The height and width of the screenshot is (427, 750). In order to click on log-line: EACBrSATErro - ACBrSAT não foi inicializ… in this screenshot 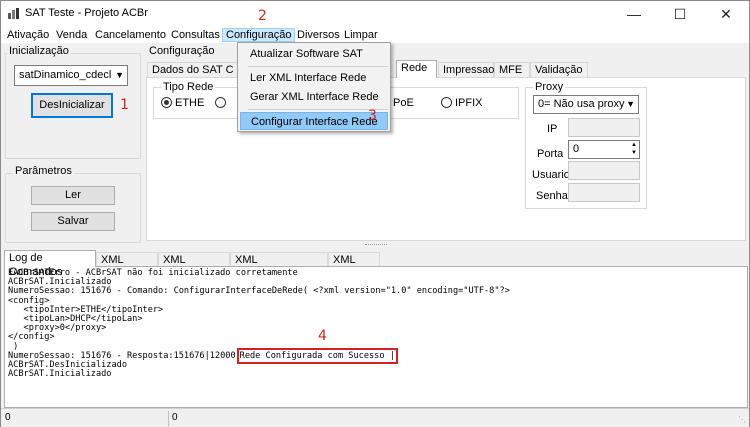, I will do `click(153, 273)`.